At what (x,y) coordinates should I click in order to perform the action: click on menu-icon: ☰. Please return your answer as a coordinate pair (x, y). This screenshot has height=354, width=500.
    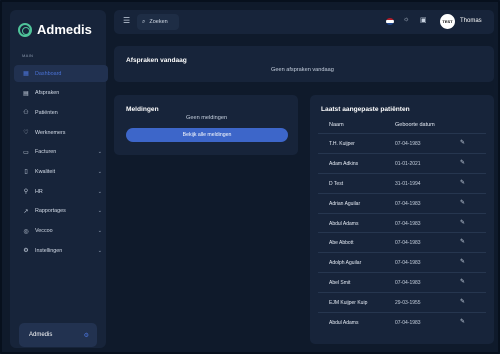
    Looking at the image, I should click on (126, 20).